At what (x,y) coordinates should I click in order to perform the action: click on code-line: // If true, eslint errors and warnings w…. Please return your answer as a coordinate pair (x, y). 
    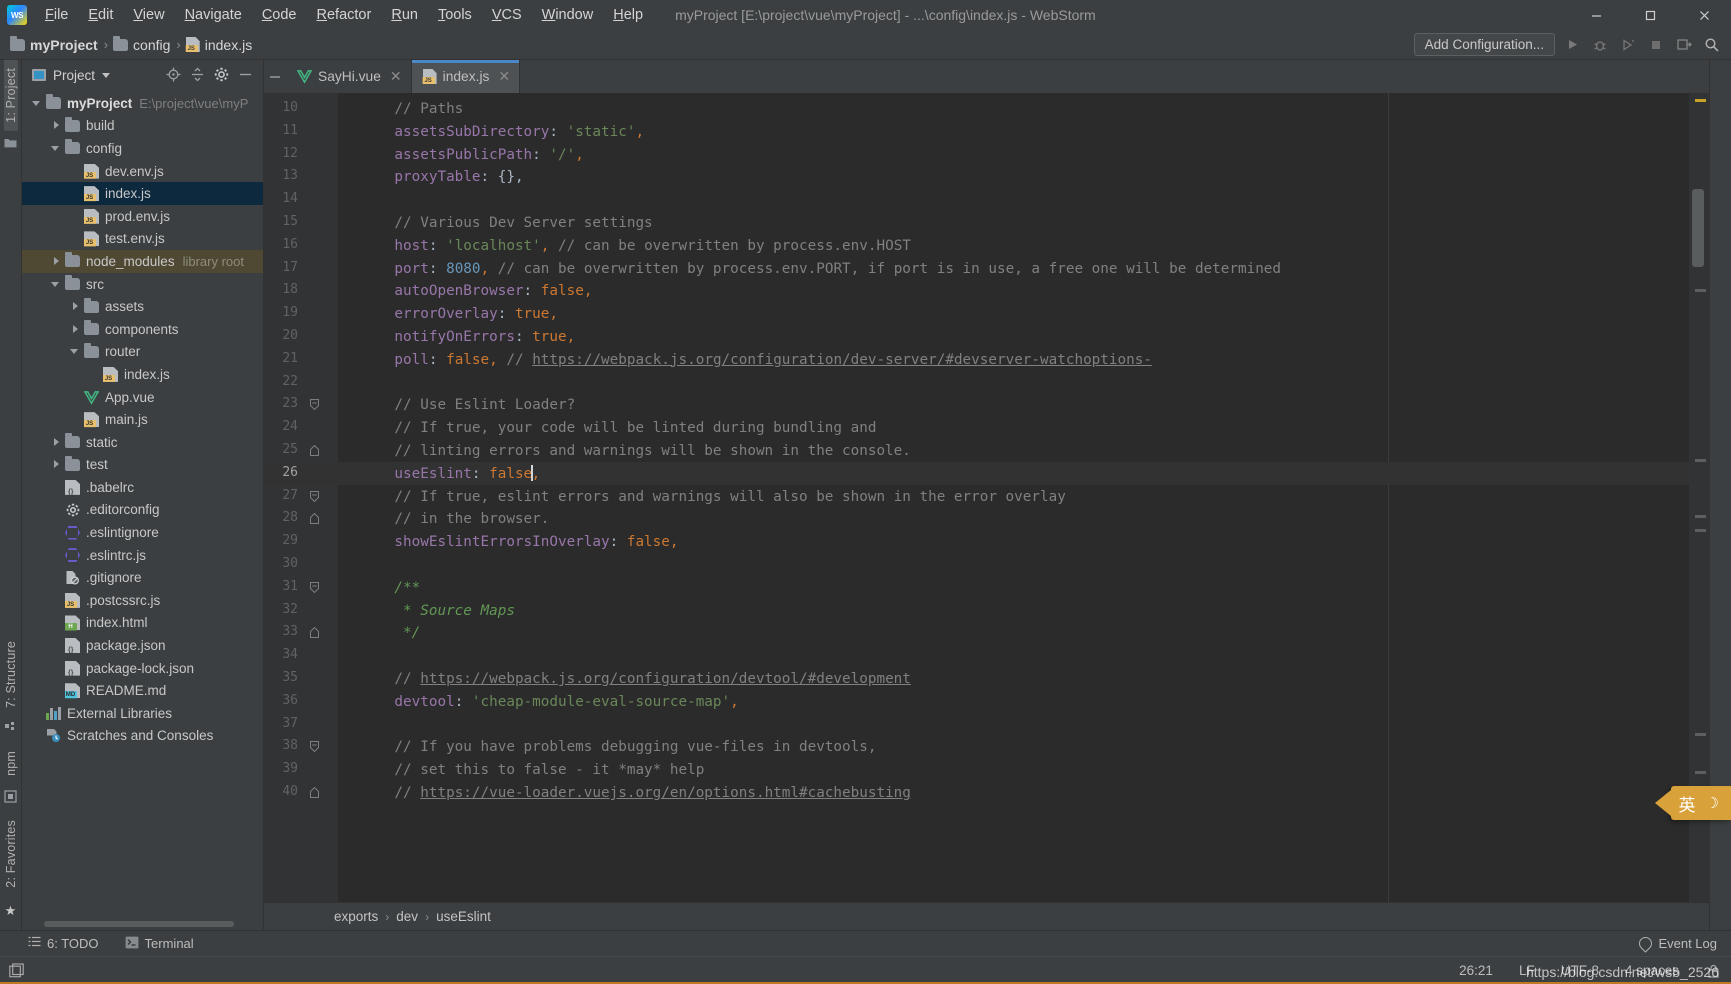
    Looking at the image, I should click on (712, 497).